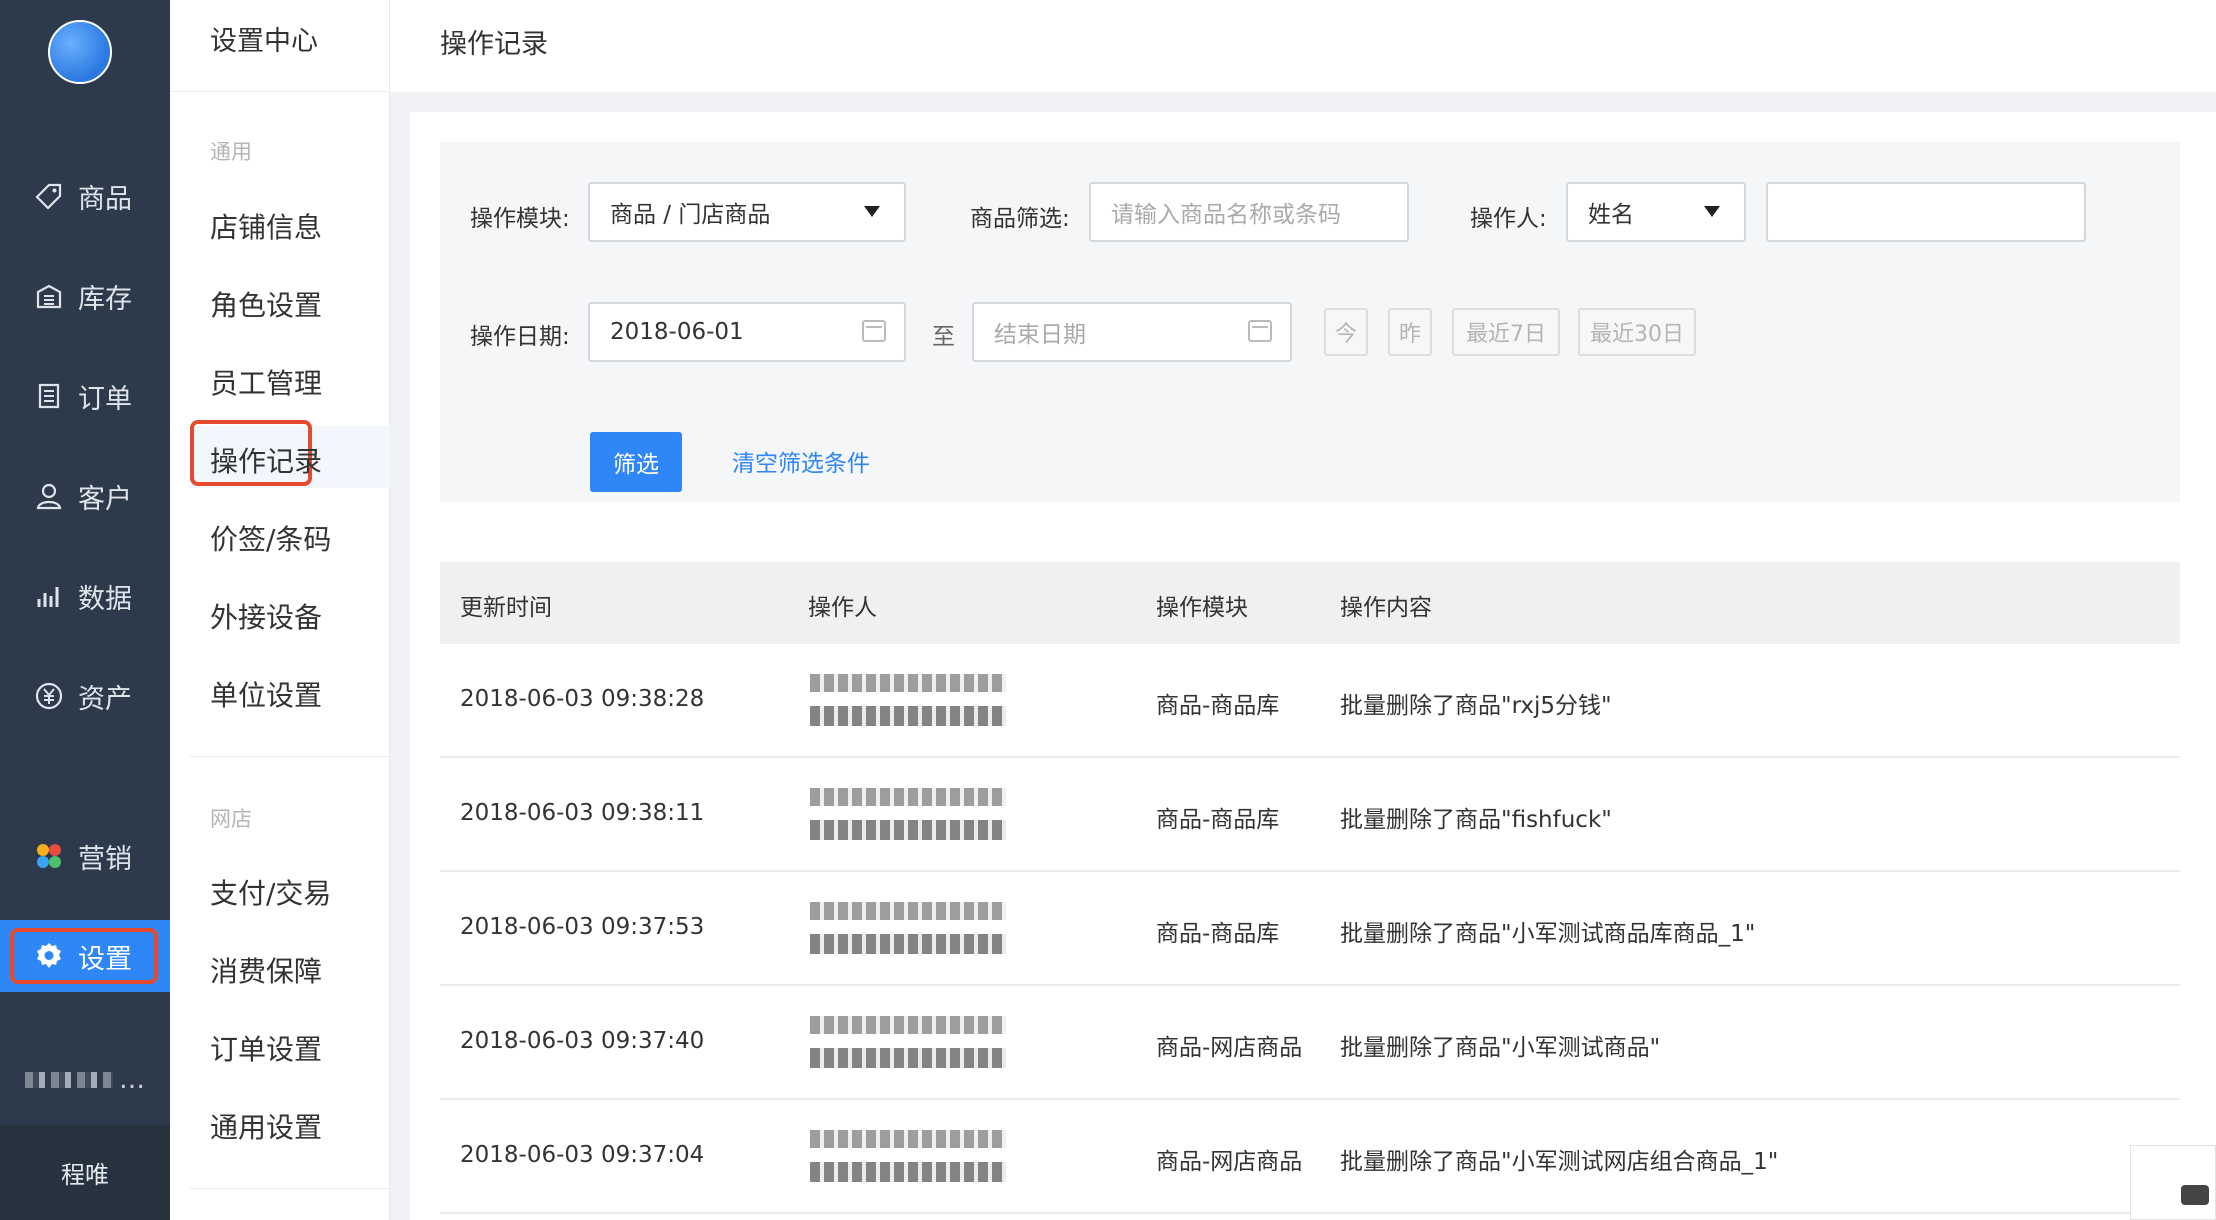 The image size is (2216, 1220). I want to click on nav-item-label: 客户, so click(105, 499).